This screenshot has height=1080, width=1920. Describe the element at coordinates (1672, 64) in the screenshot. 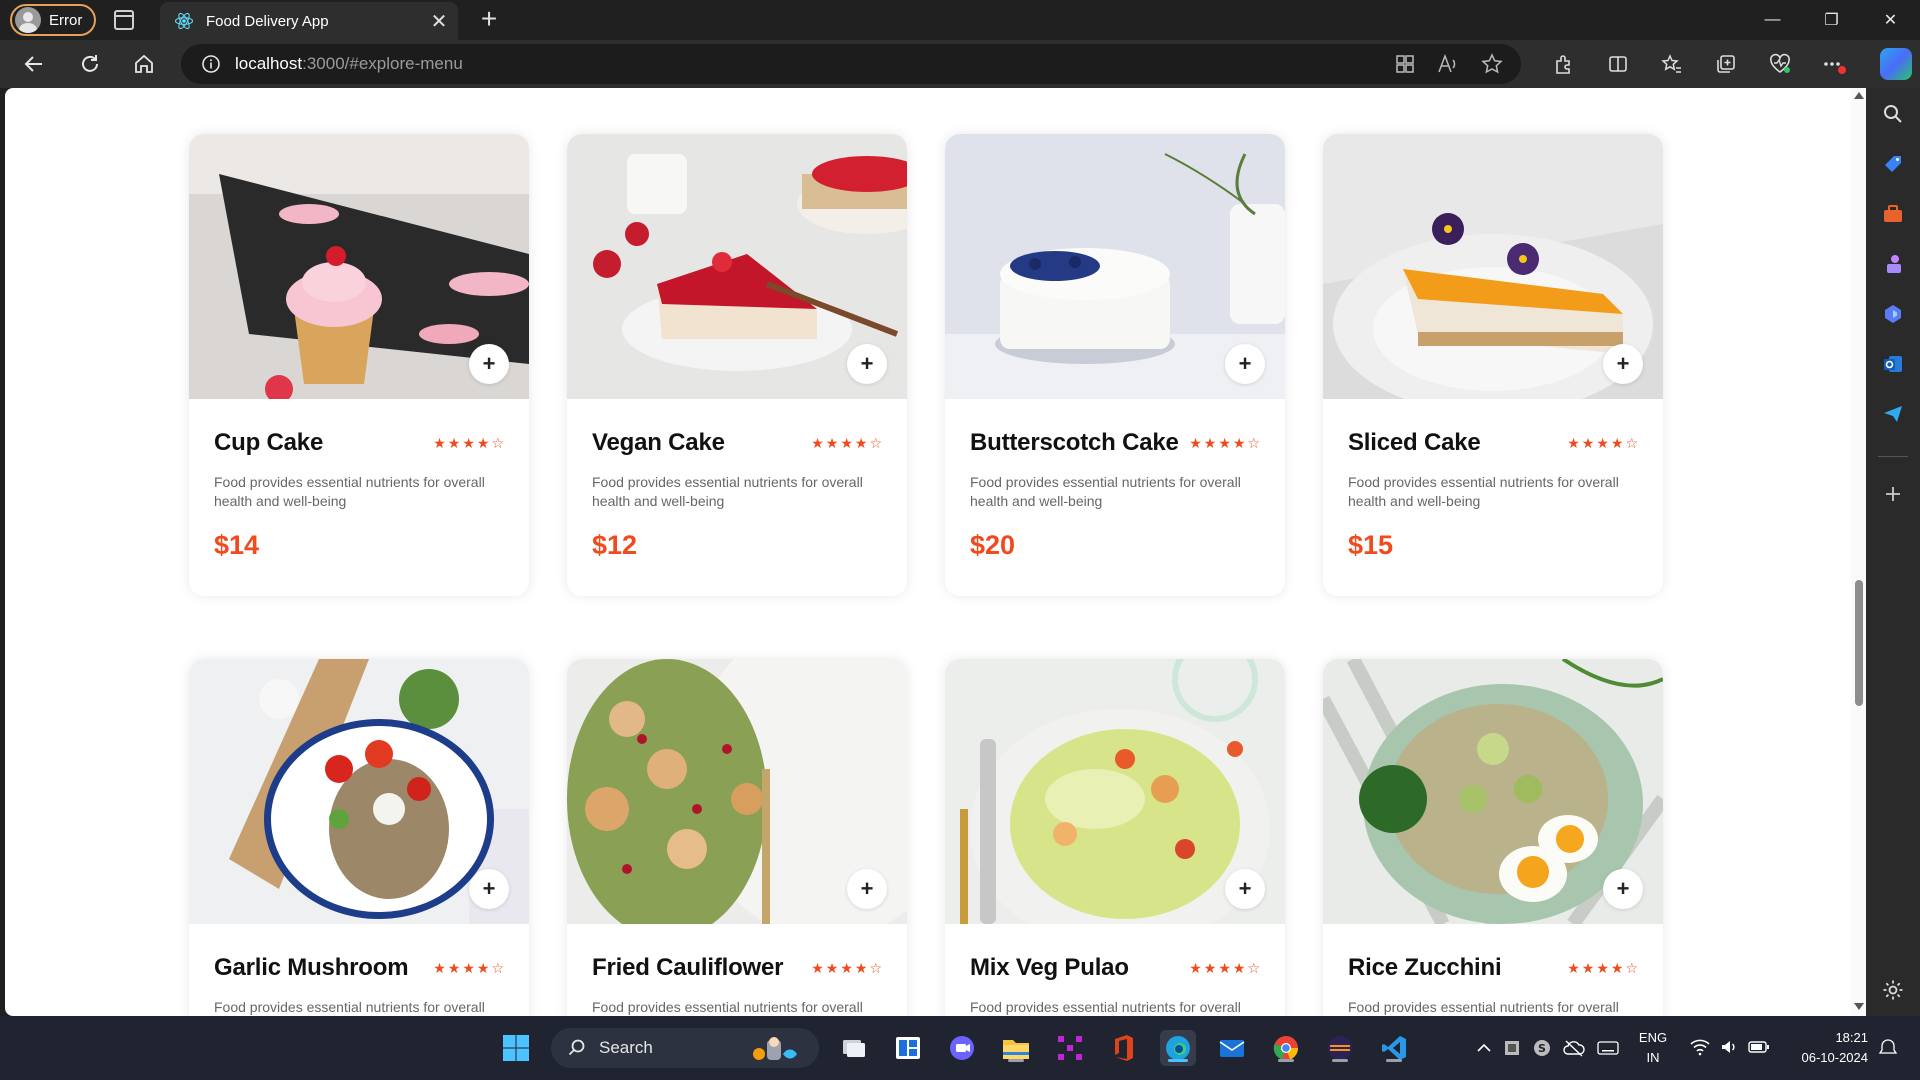

I see `favorites-icon` at that location.